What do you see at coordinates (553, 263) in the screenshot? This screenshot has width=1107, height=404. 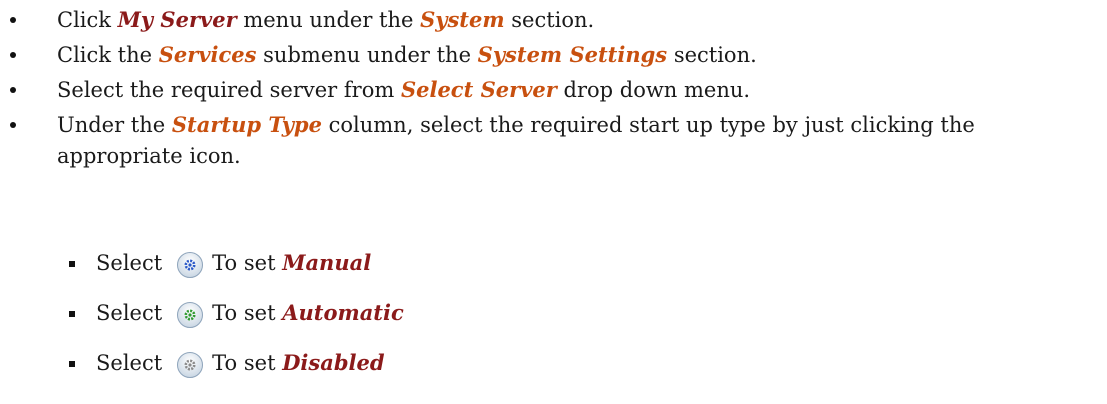 I see `startup-option-manual: Select To set Manual` at bounding box center [553, 263].